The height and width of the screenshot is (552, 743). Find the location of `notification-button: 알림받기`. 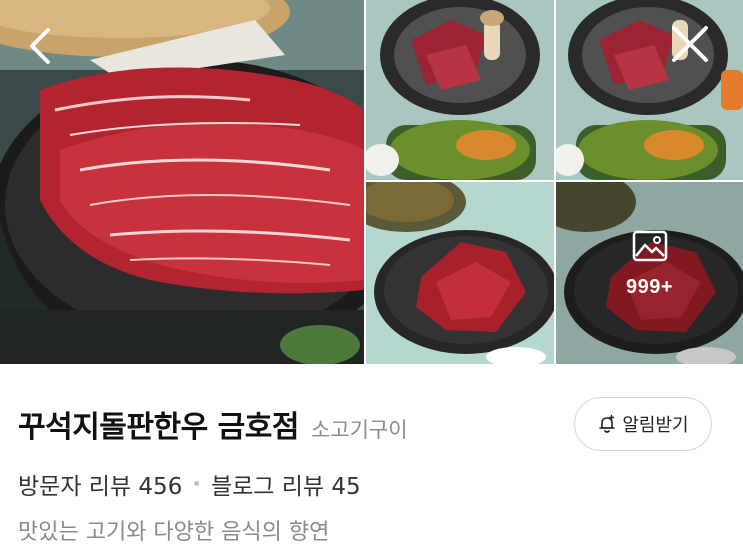

notification-button: 알림받기 is located at coordinates (643, 424).